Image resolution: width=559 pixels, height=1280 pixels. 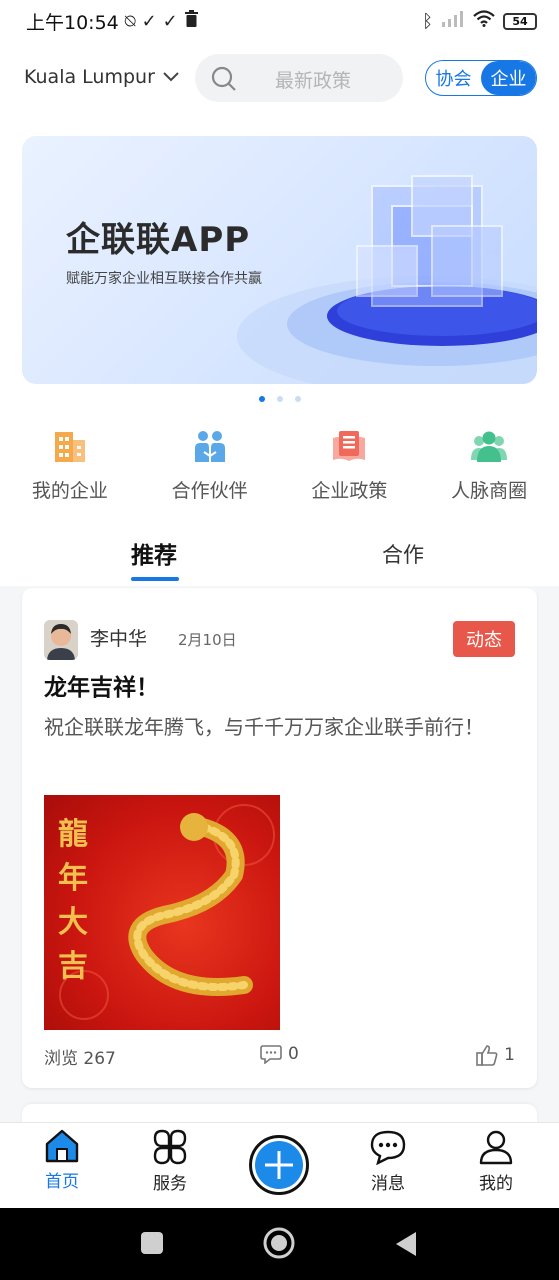 I want to click on home-icon, so click(x=62, y=1146).